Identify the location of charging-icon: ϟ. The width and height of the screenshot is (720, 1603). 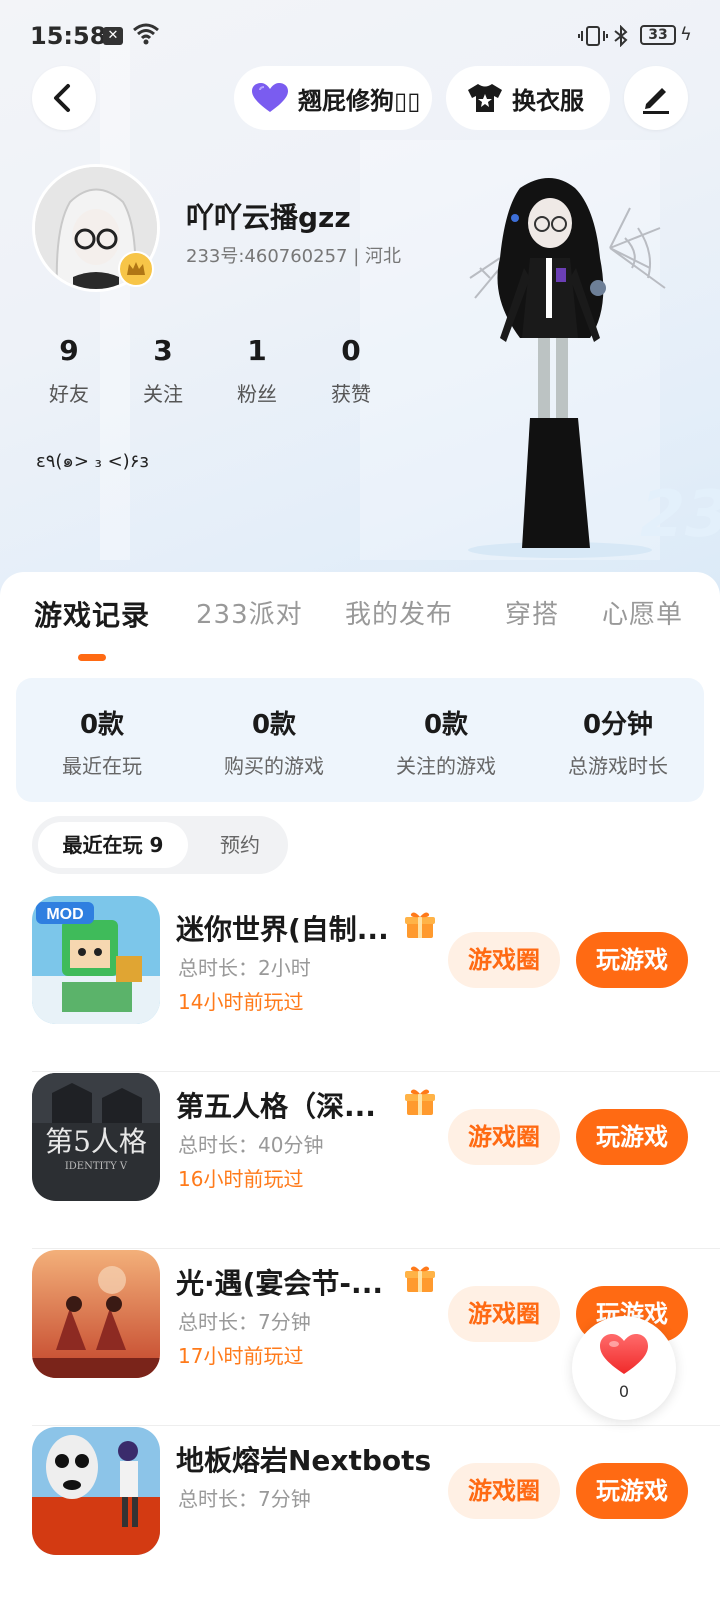
(686, 34).